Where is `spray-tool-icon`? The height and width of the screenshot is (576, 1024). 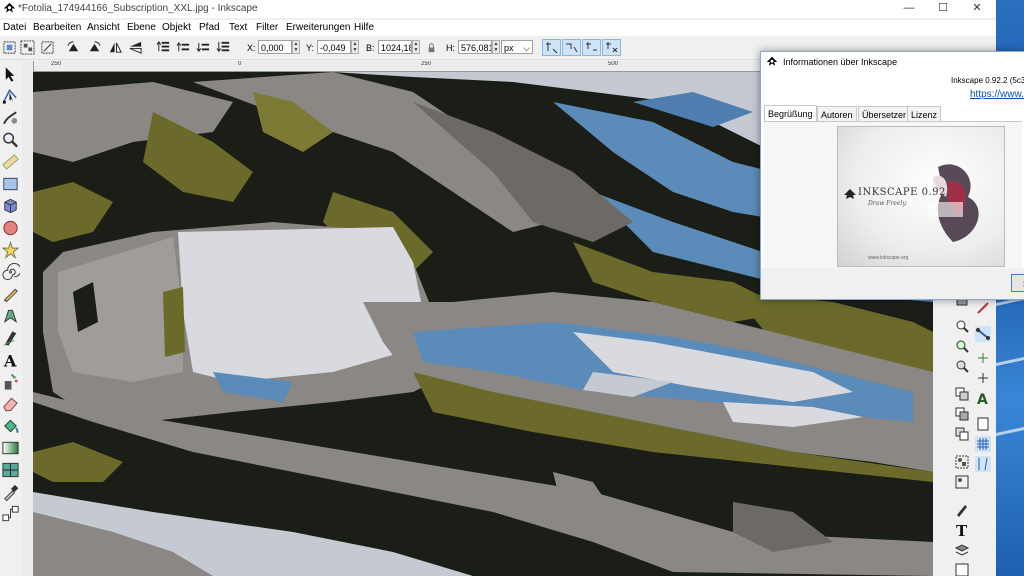
spray-tool-icon is located at coordinates (10, 382).